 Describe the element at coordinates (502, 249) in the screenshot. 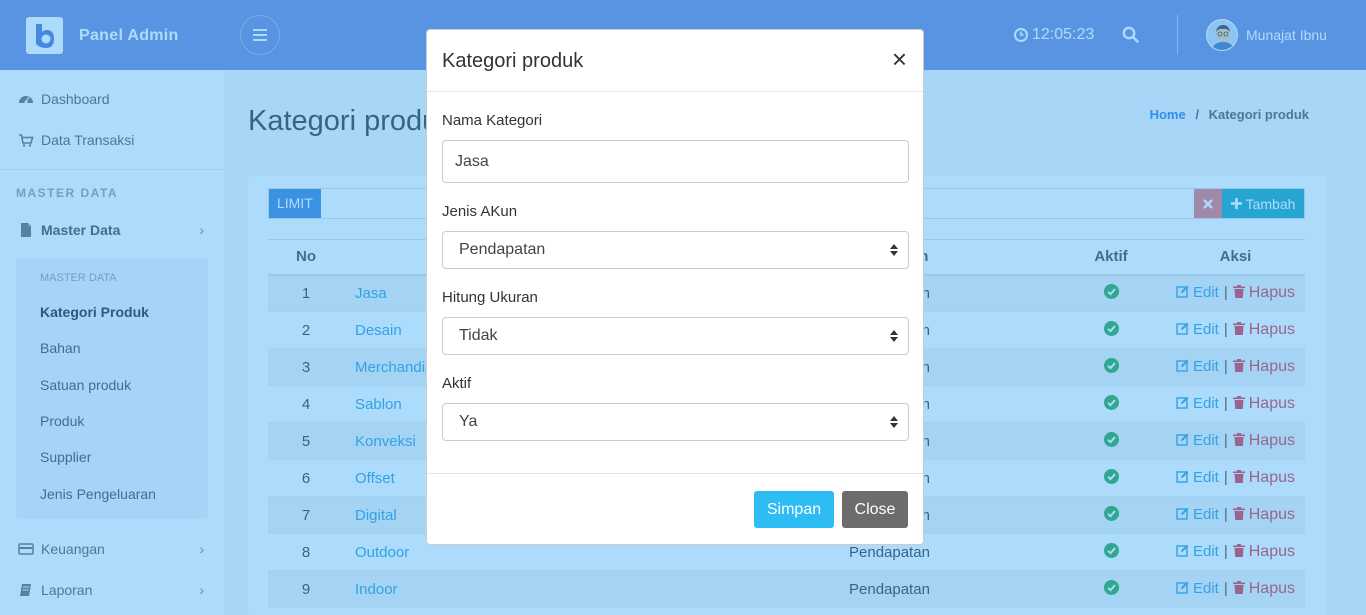

I see `jenis-akun-value: Pendapatan` at that location.